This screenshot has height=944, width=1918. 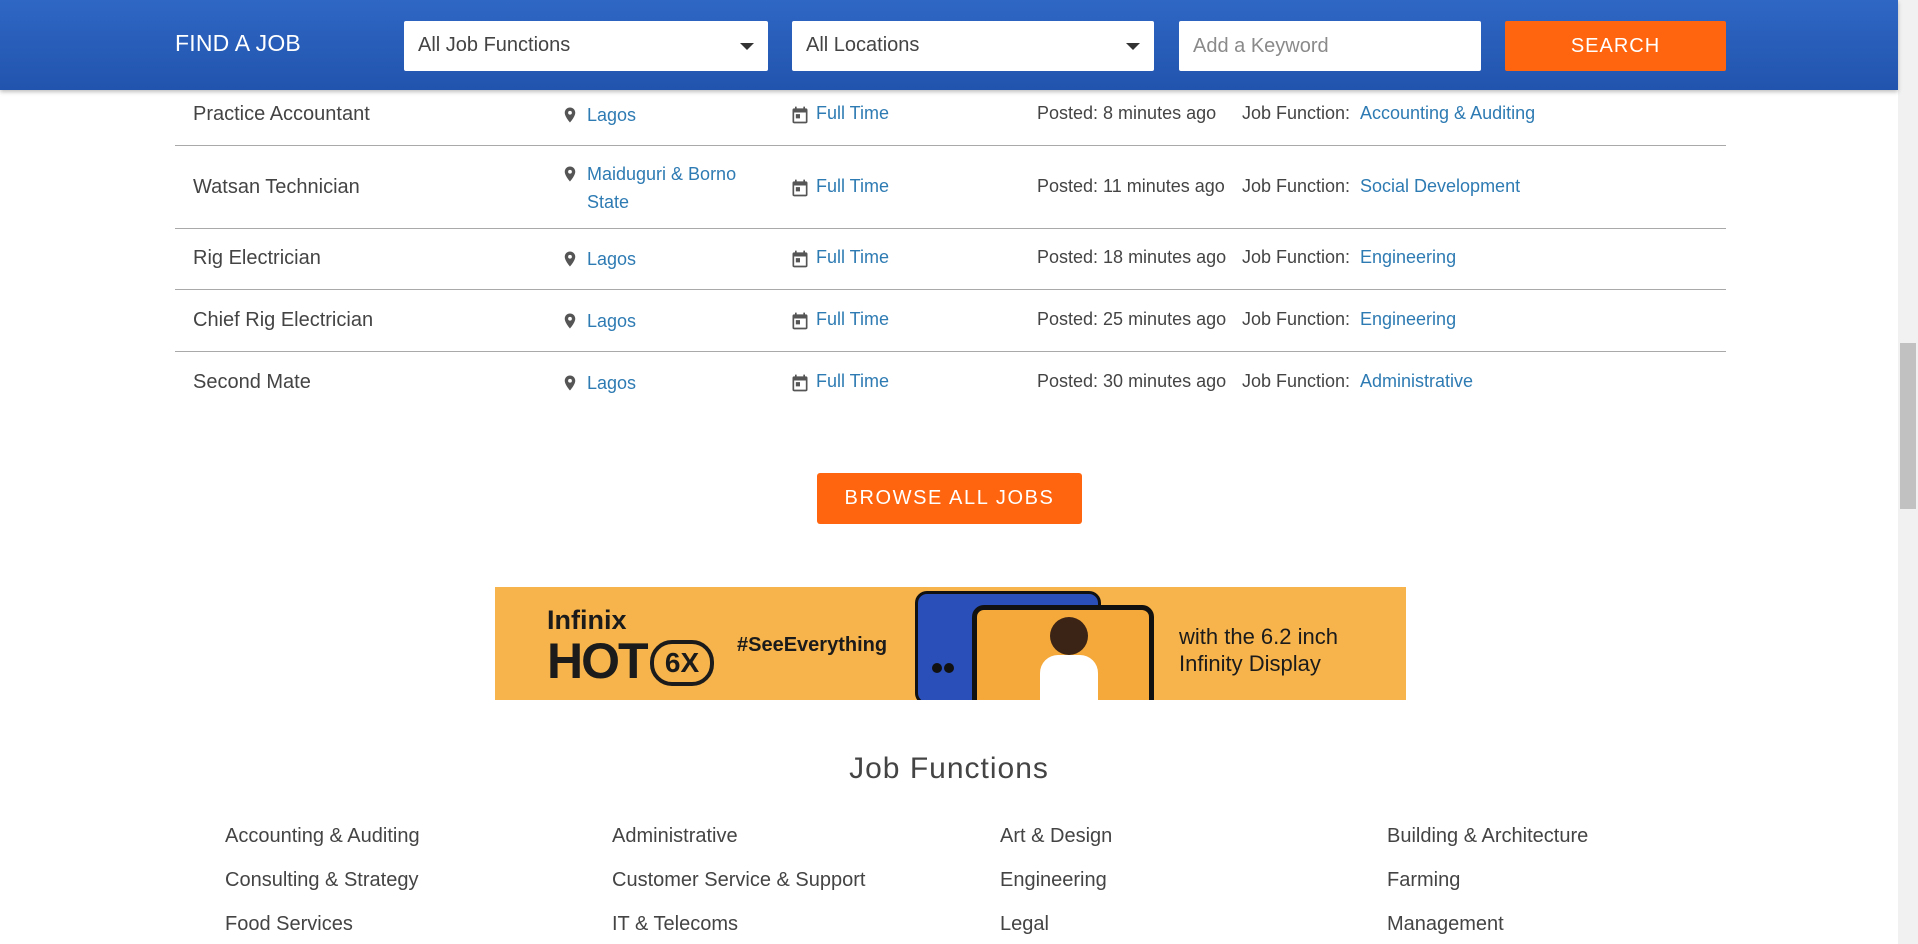 What do you see at coordinates (283, 320) in the screenshot?
I see `job-title: Chief Rig Electrician` at bounding box center [283, 320].